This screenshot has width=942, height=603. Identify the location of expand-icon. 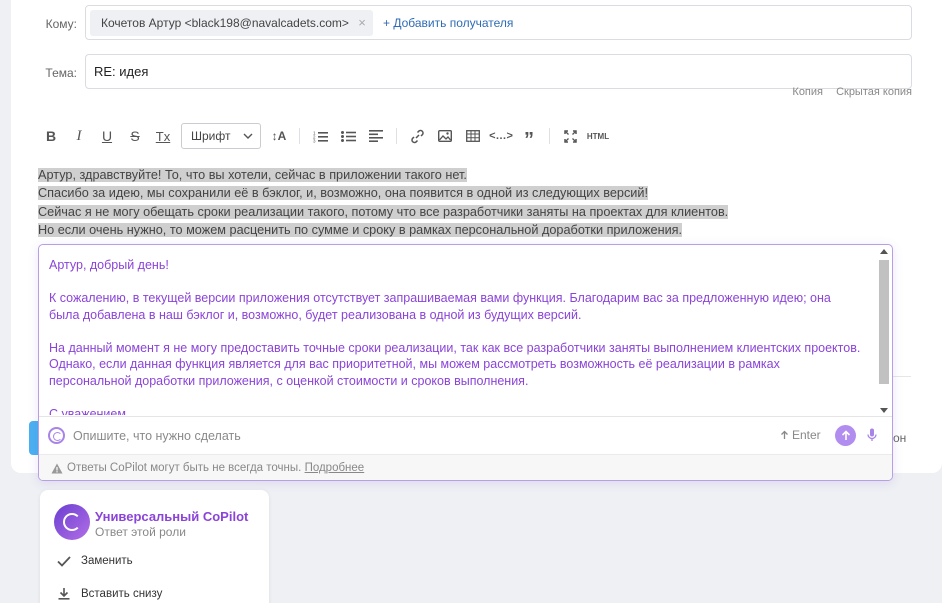
(570, 136).